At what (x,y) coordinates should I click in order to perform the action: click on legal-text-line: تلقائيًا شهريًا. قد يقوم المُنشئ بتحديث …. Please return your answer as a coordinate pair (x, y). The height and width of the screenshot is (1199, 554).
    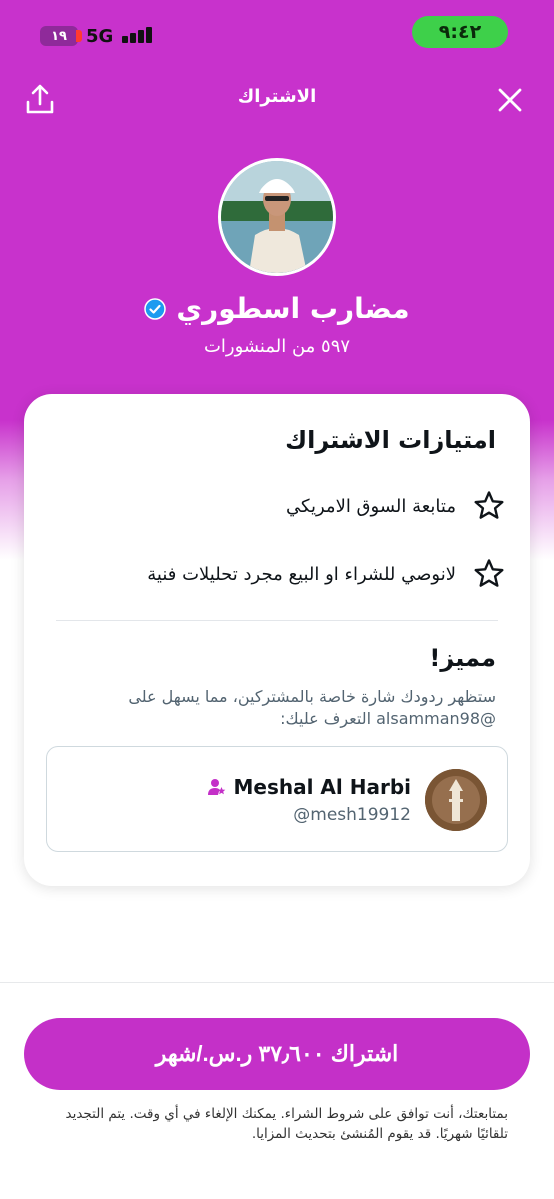
    Looking at the image, I should click on (379, 1134).